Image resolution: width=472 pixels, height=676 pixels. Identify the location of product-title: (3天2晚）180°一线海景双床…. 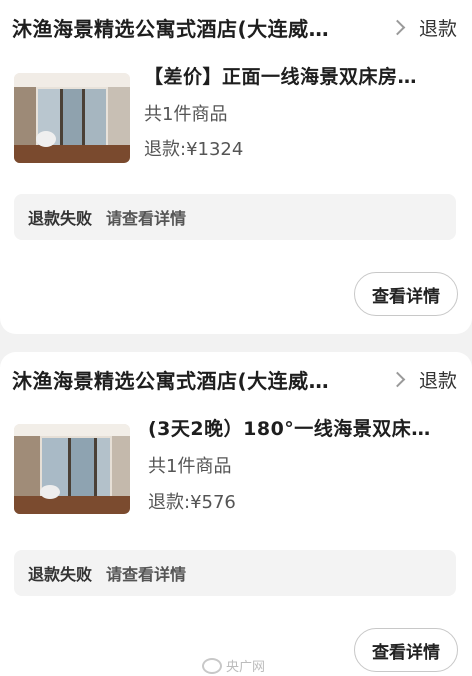
(289, 427).